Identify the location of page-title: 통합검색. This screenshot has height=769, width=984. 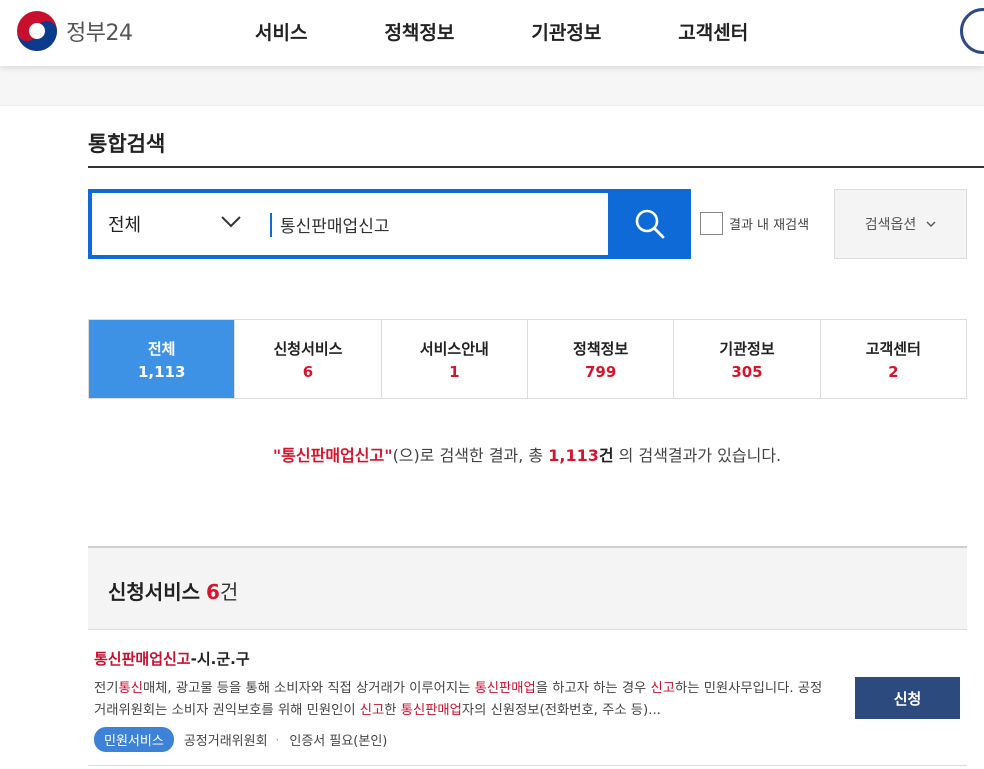
(127, 144).